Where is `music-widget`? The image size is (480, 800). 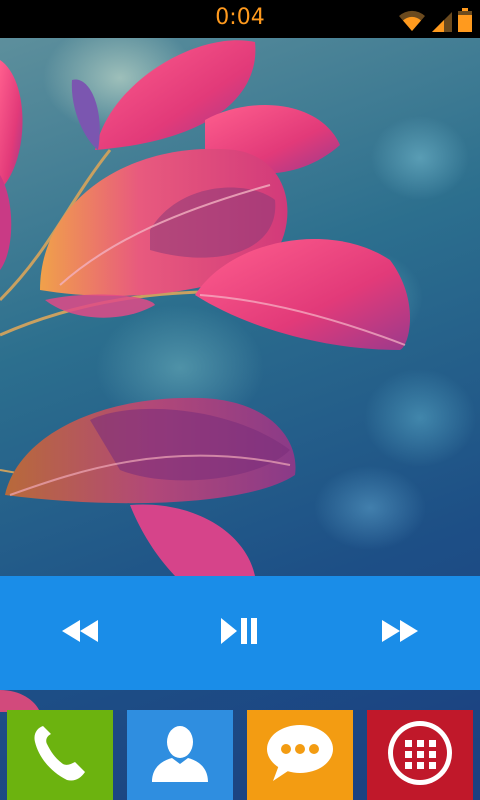 music-widget is located at coordinates (240, 633).